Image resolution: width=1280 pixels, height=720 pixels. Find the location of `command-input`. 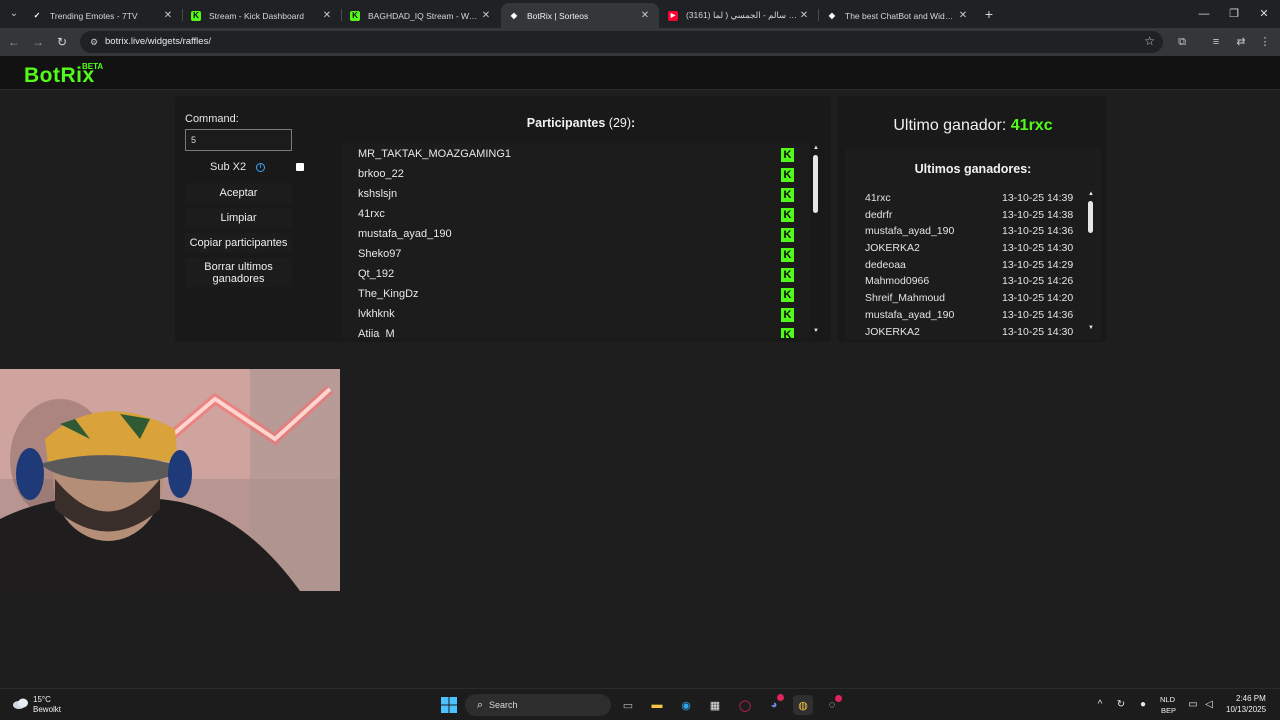

command-input is located at coordinates (238, 140).